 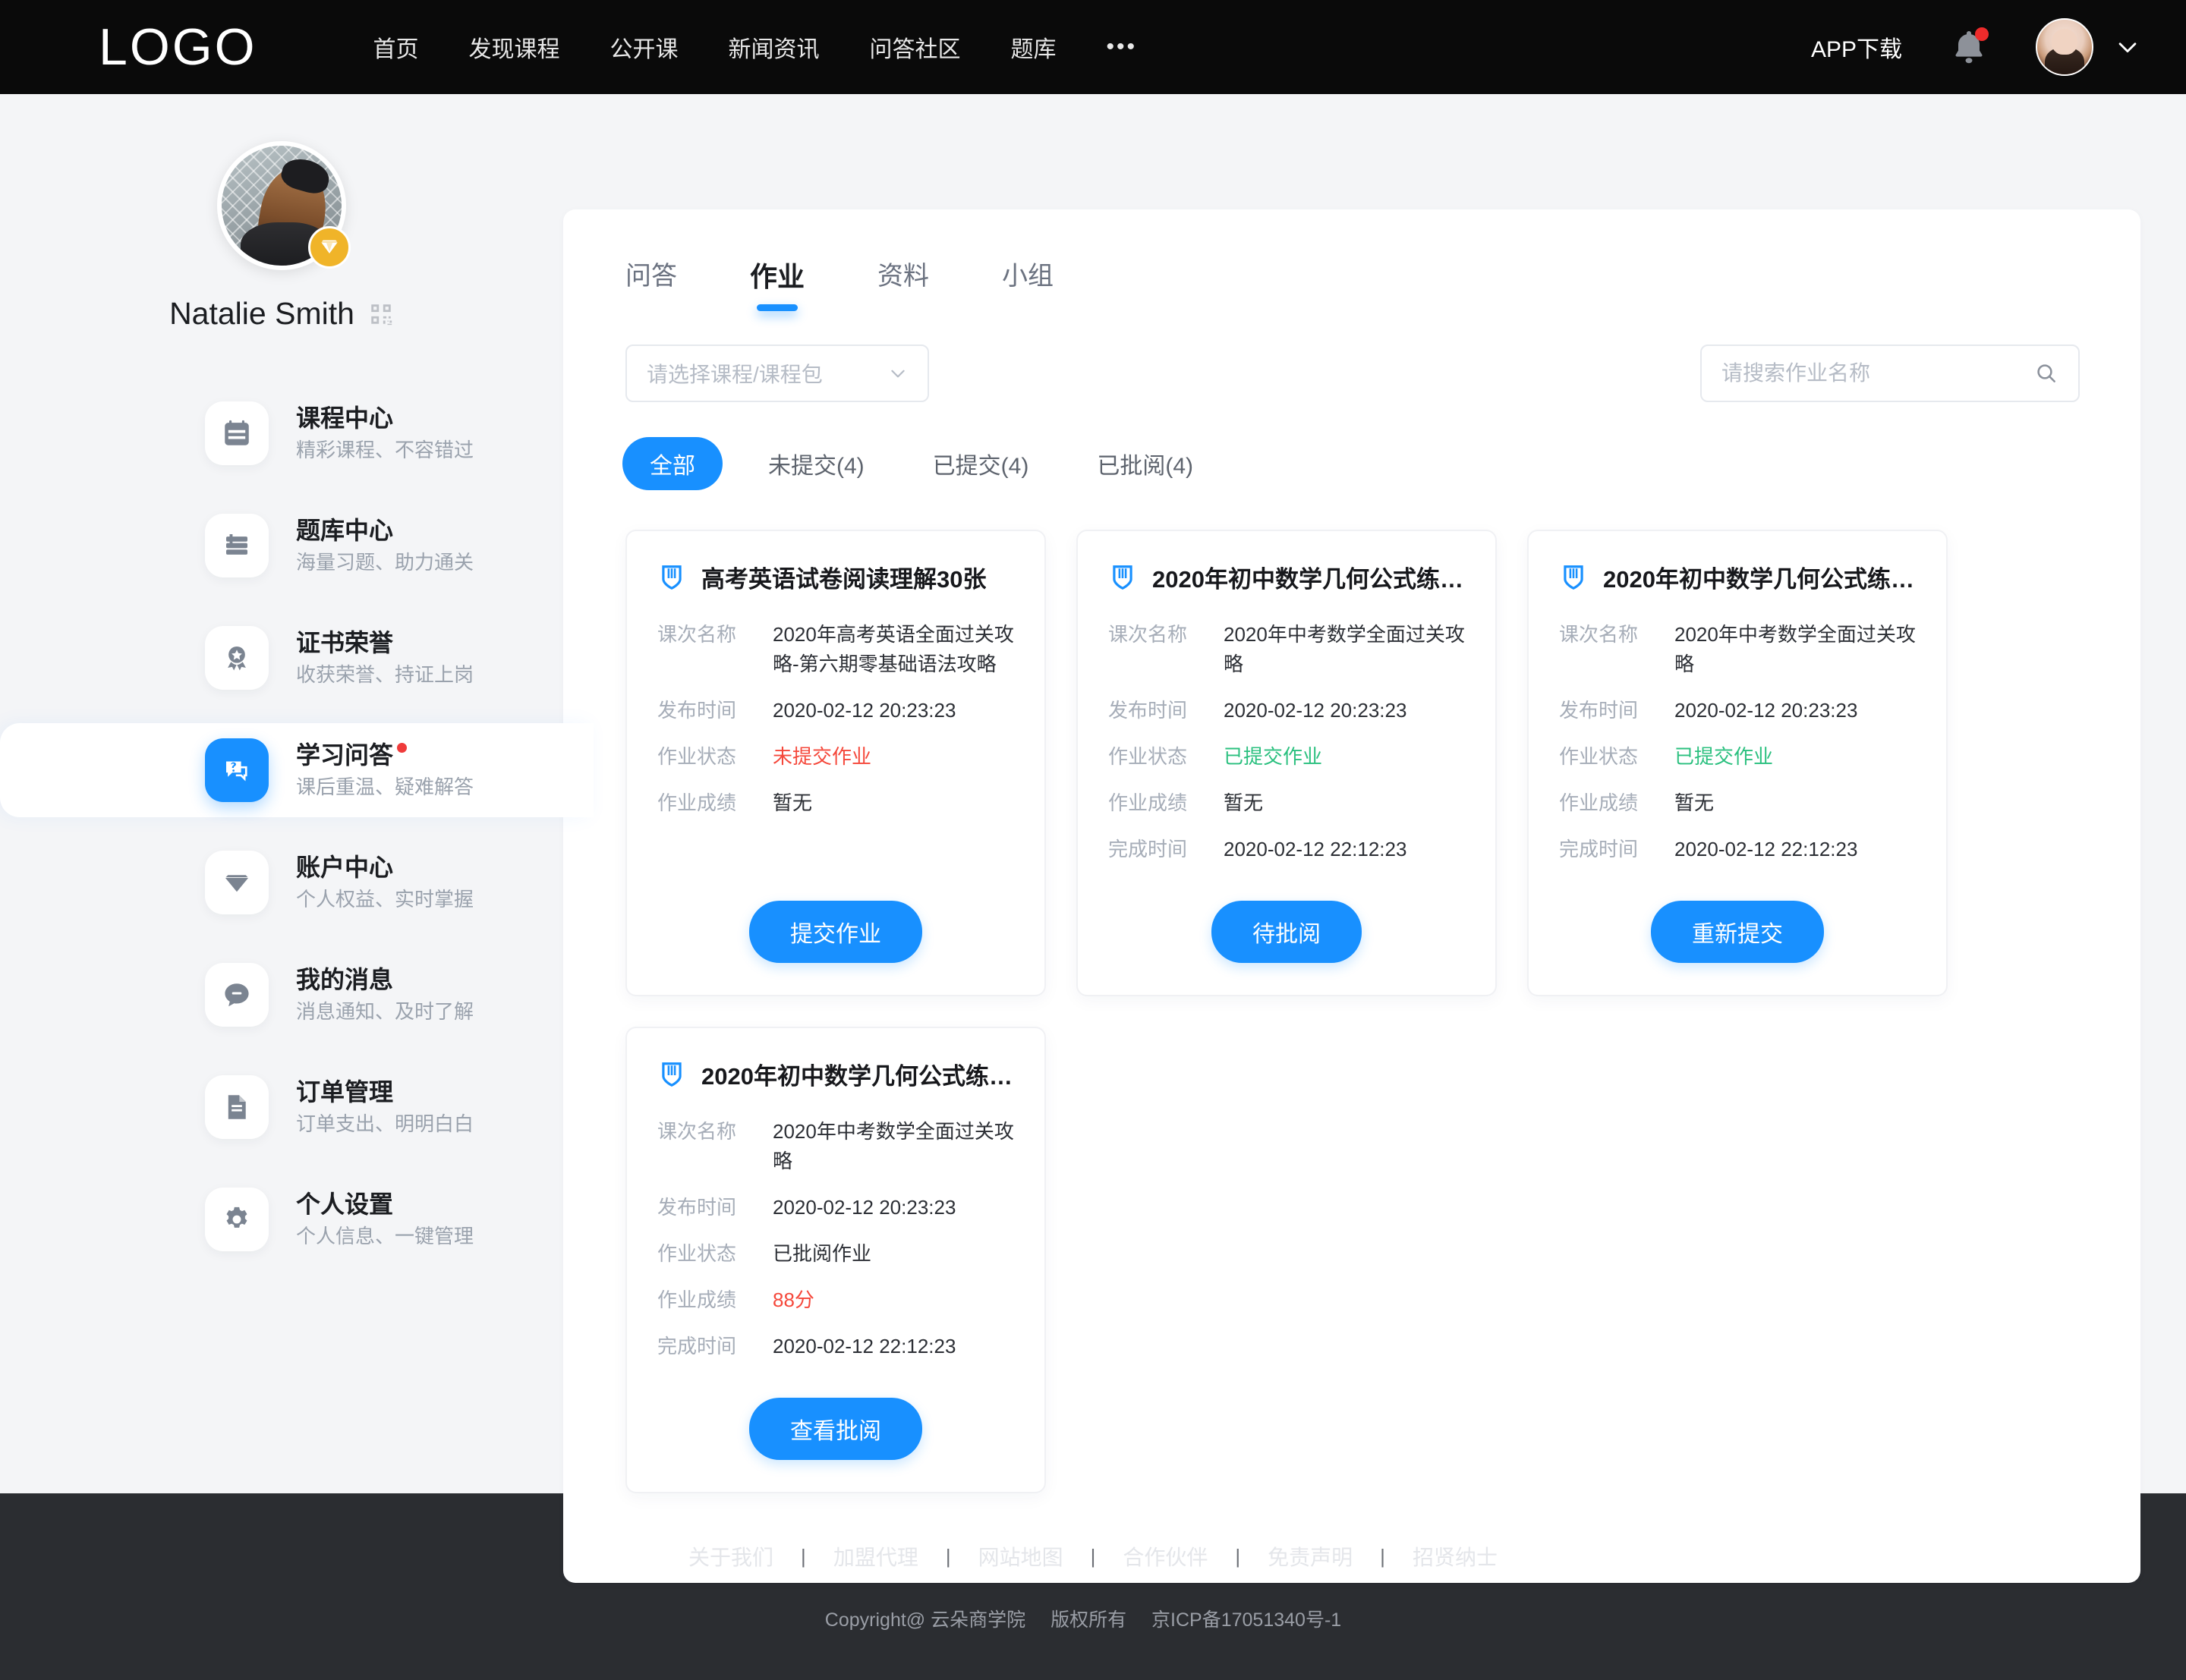 I want to click on footer-link-disclaimer: 免责声明, so click(x=1310, y=1556).